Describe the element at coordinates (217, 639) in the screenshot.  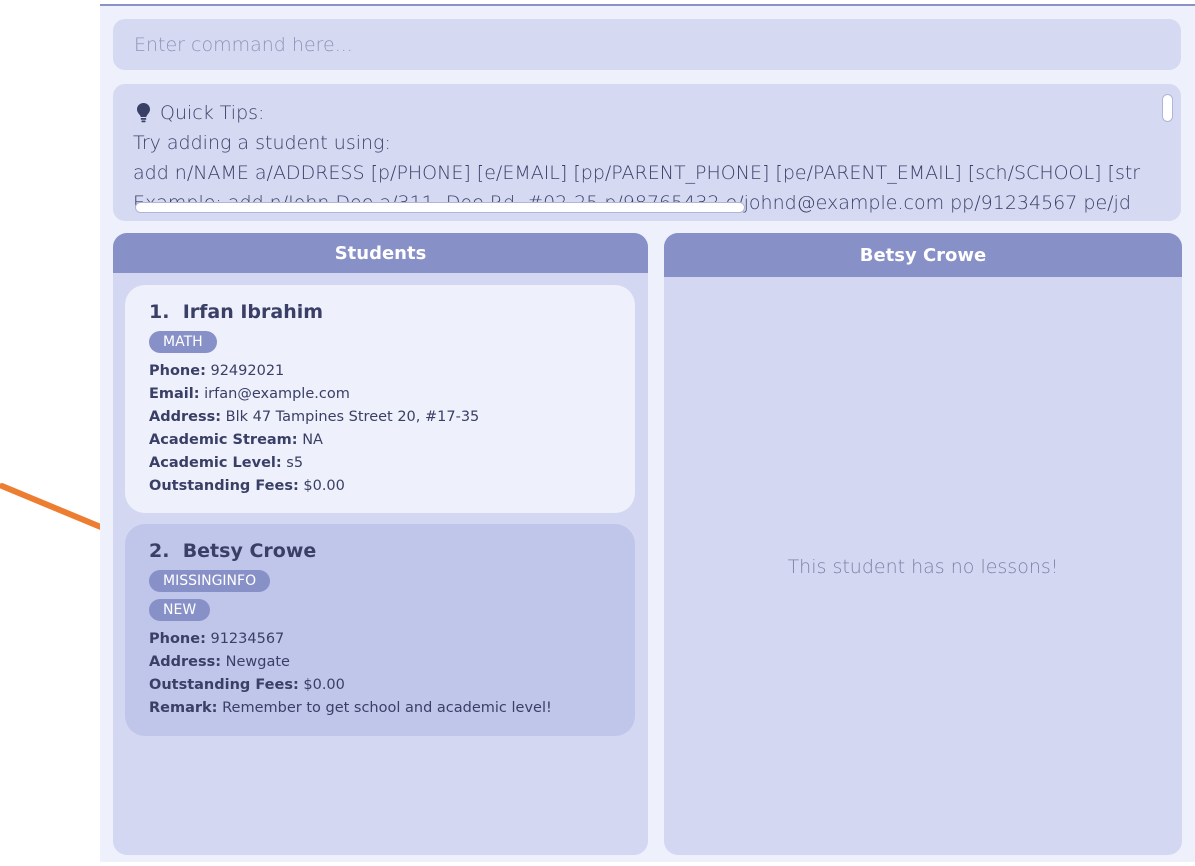
I see `phone-field: Phone: 91234567` at that location.